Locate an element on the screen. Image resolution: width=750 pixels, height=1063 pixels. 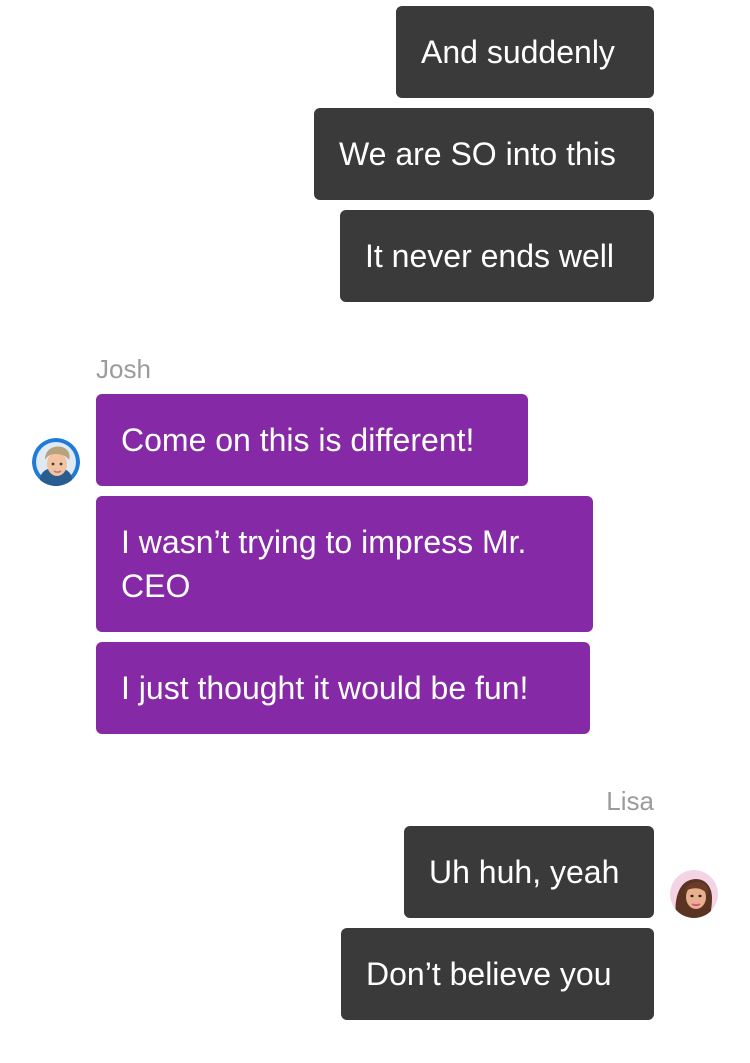
lisa-avatar-icon is located at coordinates (694, 894).